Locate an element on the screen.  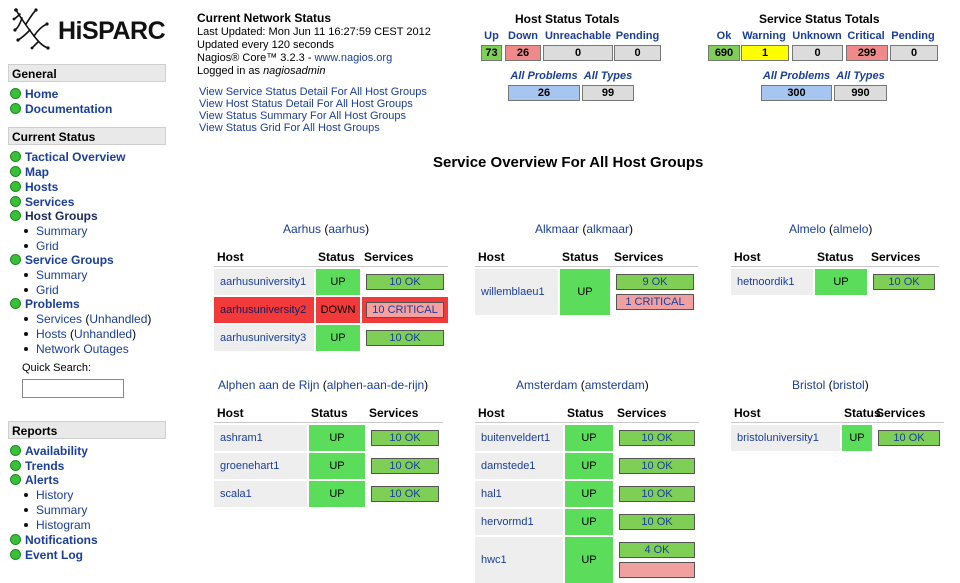
nav-pr-outages-link: Network Outages is located at coordinates (82, 349).